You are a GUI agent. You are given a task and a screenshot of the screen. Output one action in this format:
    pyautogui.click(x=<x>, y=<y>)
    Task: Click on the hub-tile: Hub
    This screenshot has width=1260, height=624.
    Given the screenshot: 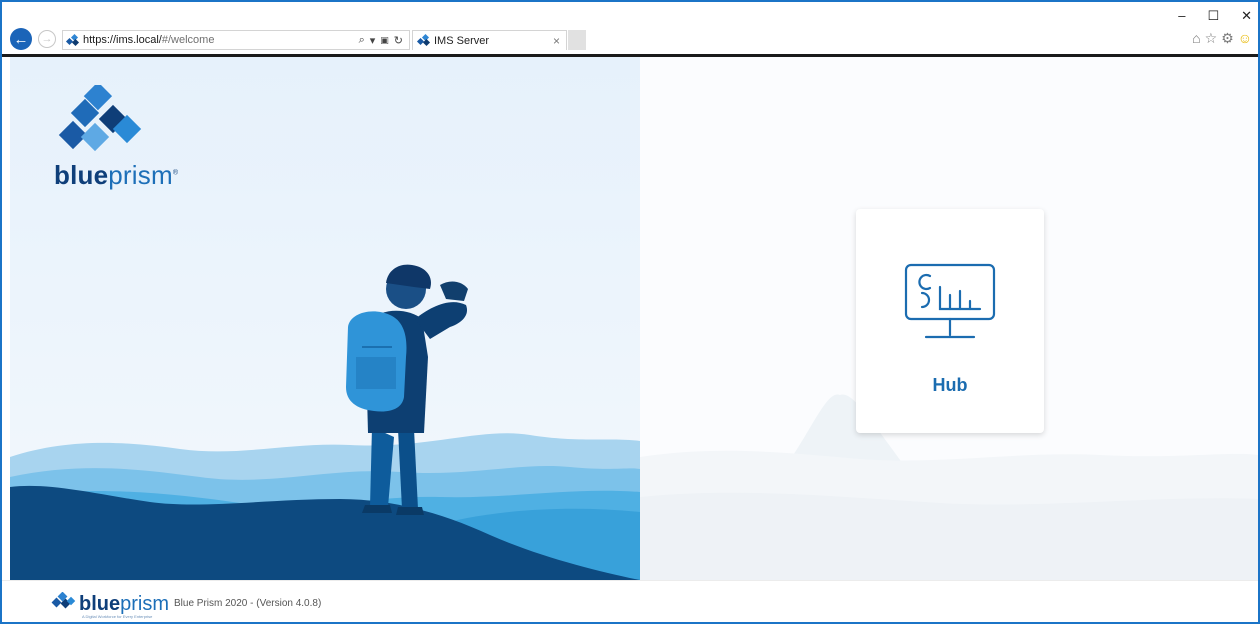 What is the action you would take?
    pyautogui.click(x=950, y=321)
    